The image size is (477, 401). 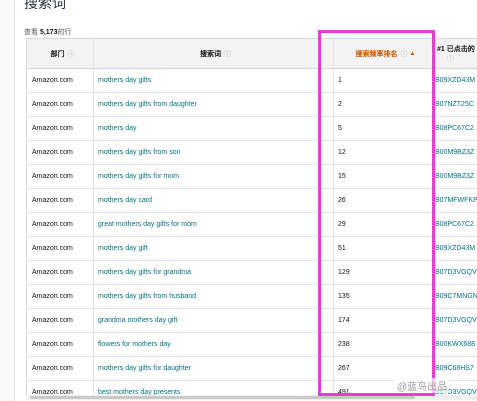 What do you see at coordinates (455, 53) in the screenshot?
I see `column-header-top-clicked-asin: #1 已点击的 ⓘ` at bounding box center [455, 53].